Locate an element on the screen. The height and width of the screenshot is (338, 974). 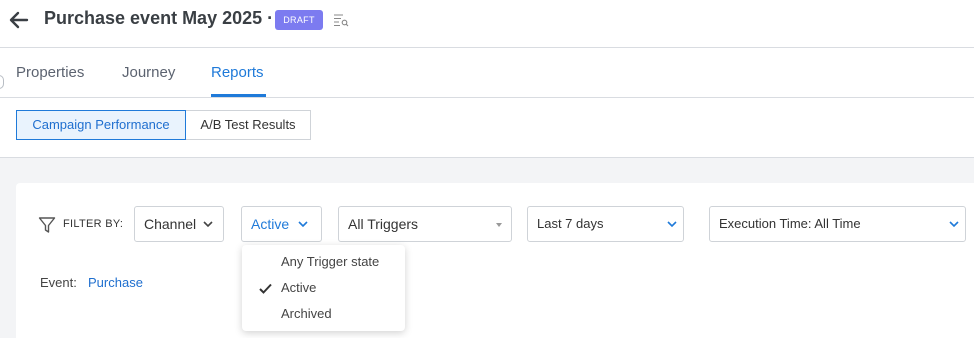
event-label: Event: is located at coordinates (58, 282).